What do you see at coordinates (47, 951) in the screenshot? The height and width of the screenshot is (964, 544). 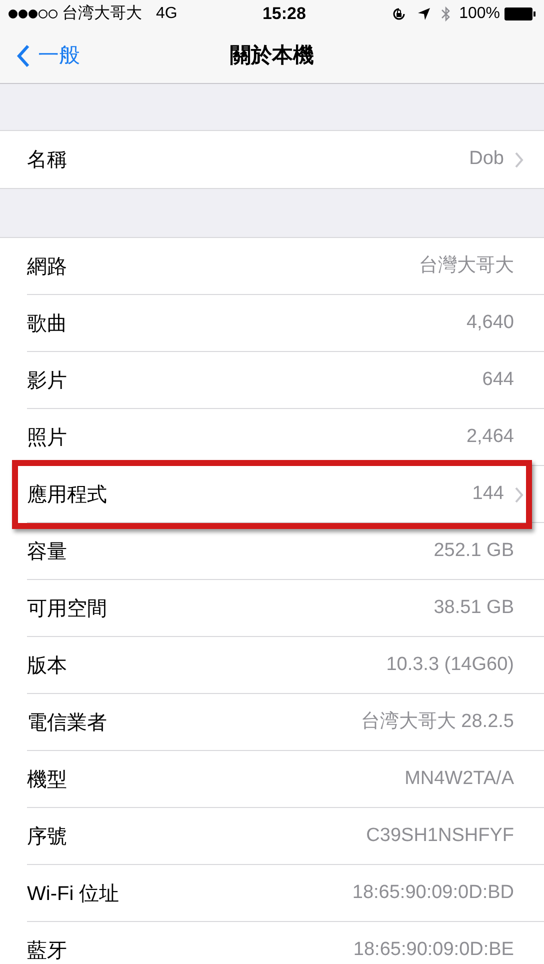 I see `setting-label: 藍牙` at bounding box center [47, 951].